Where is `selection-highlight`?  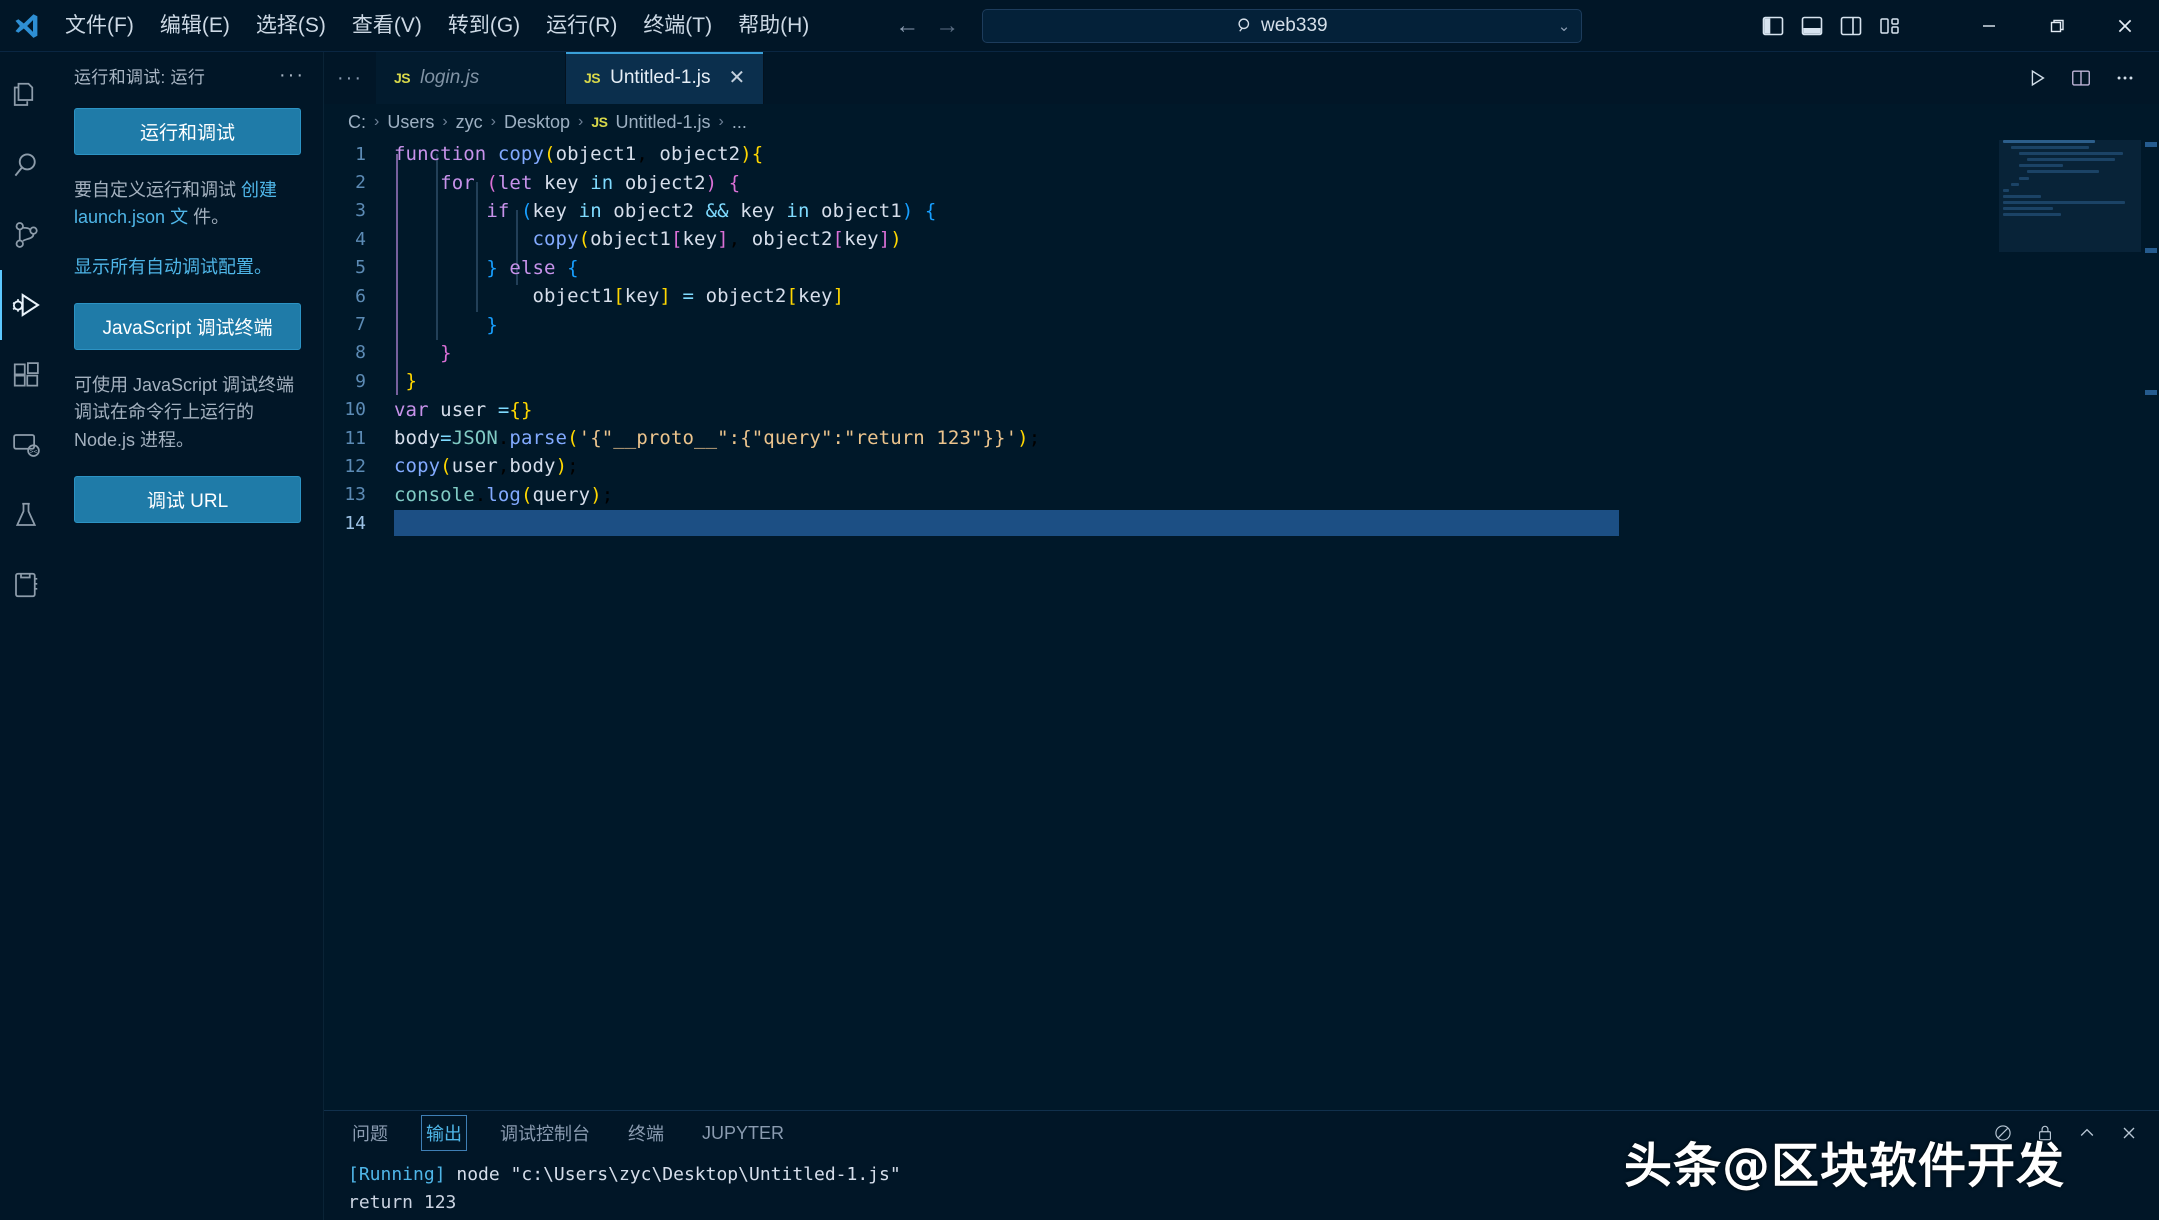
selection-highlight is located at coordinates (1006, 523).